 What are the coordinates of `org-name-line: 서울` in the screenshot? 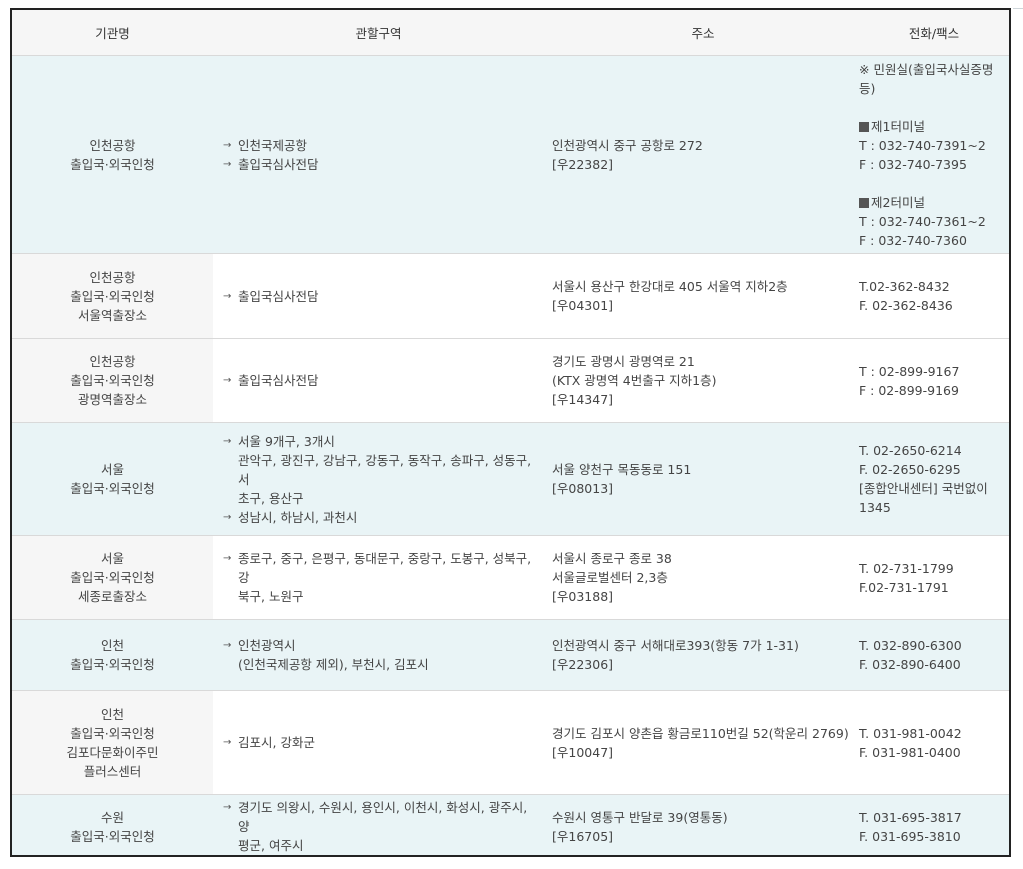 It's located at (112, 558).